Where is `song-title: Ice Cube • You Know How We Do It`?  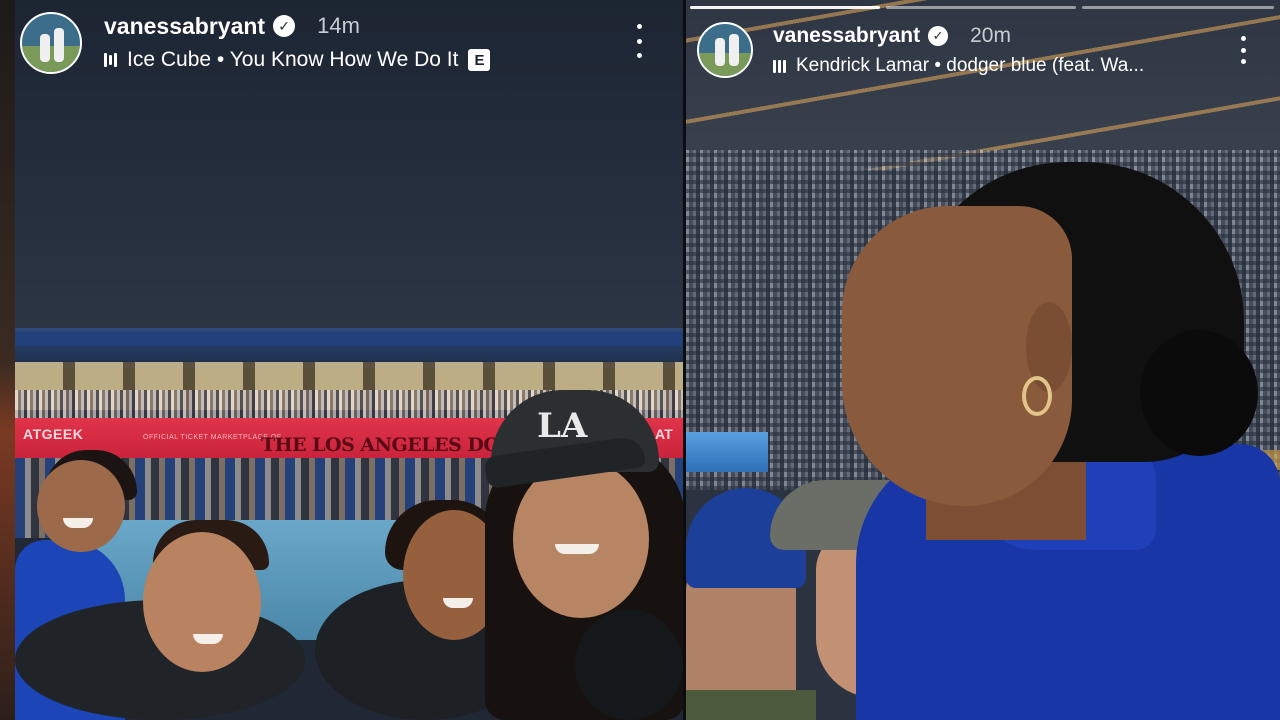 song-title: Ice Cube • You Know How We Do It is located at coordinates (292, 60).